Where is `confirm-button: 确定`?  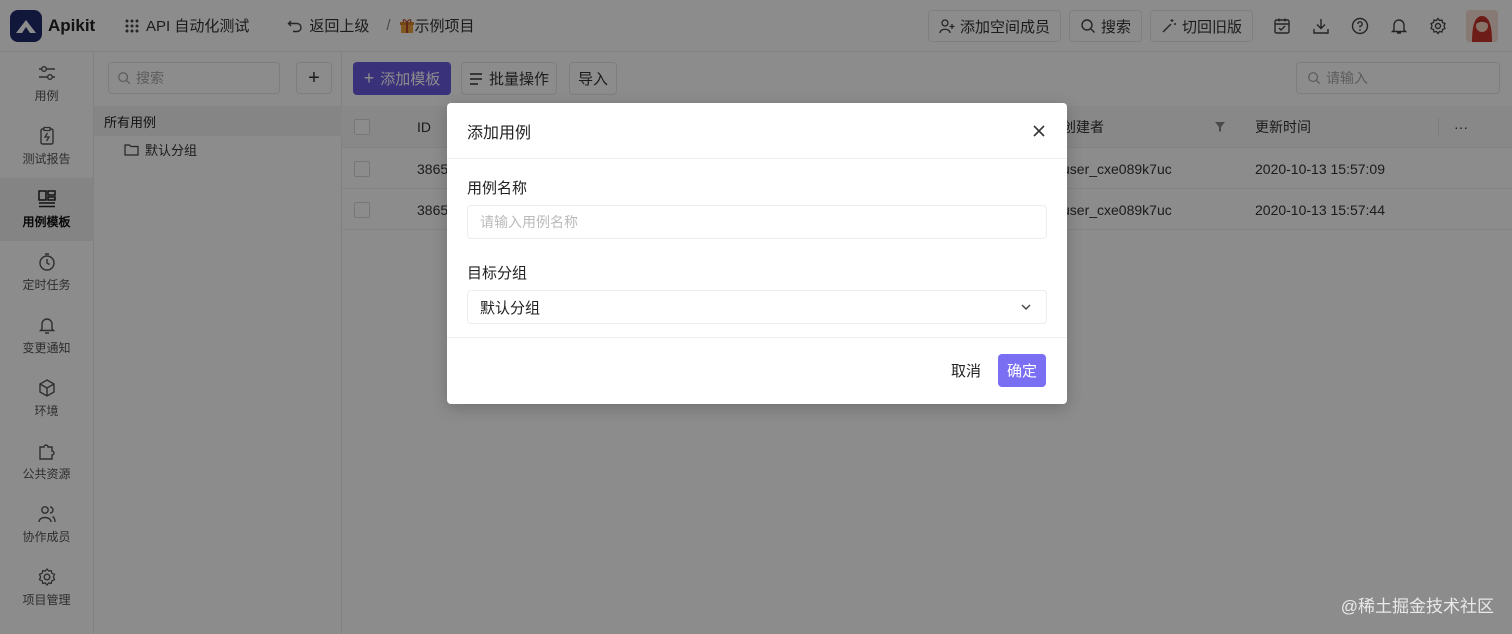 confirm-button: 确定 is located at coordinates (1022, 370).